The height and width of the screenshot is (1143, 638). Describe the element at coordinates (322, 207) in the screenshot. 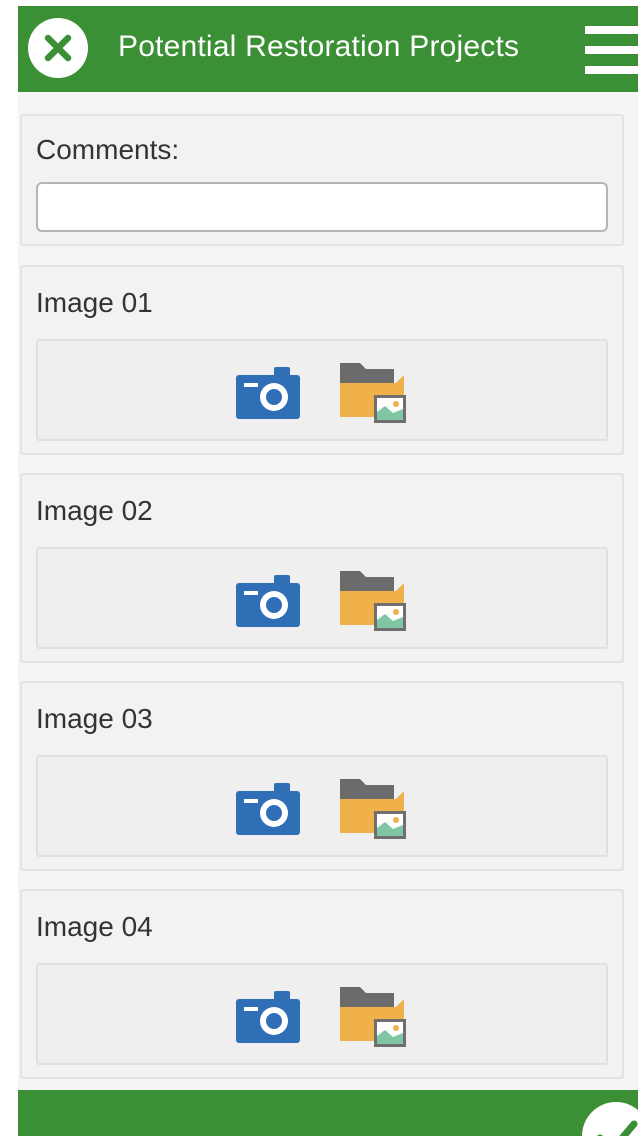

I see `comments-input` at that location.